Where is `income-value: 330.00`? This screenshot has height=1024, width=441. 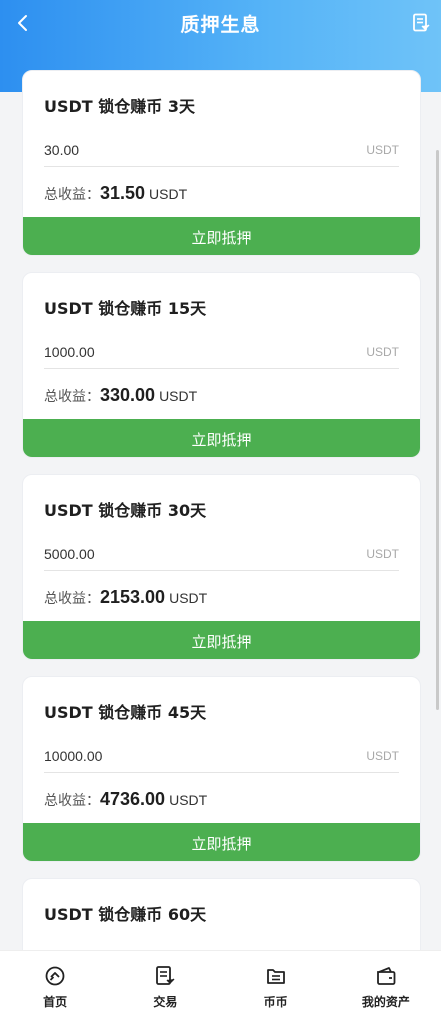
income-value: 330.00 is located at coordinates (128, 395).